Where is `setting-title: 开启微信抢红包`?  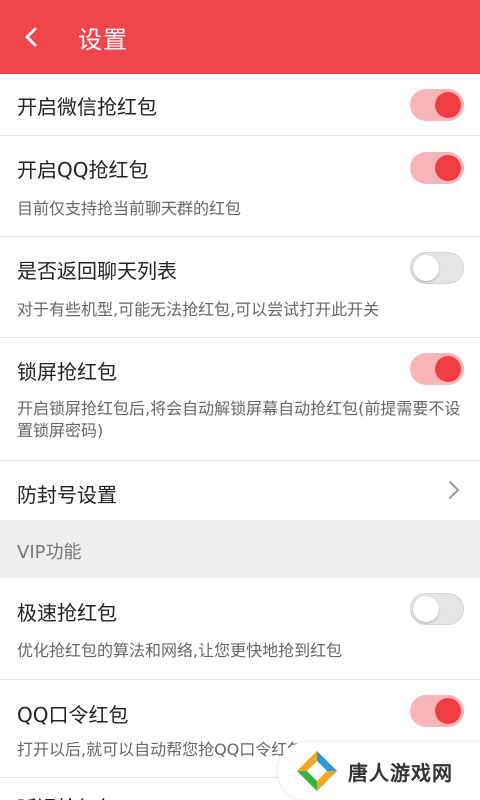 setting-title: 开启微信抢红包 is located at coordinates (87, 107).